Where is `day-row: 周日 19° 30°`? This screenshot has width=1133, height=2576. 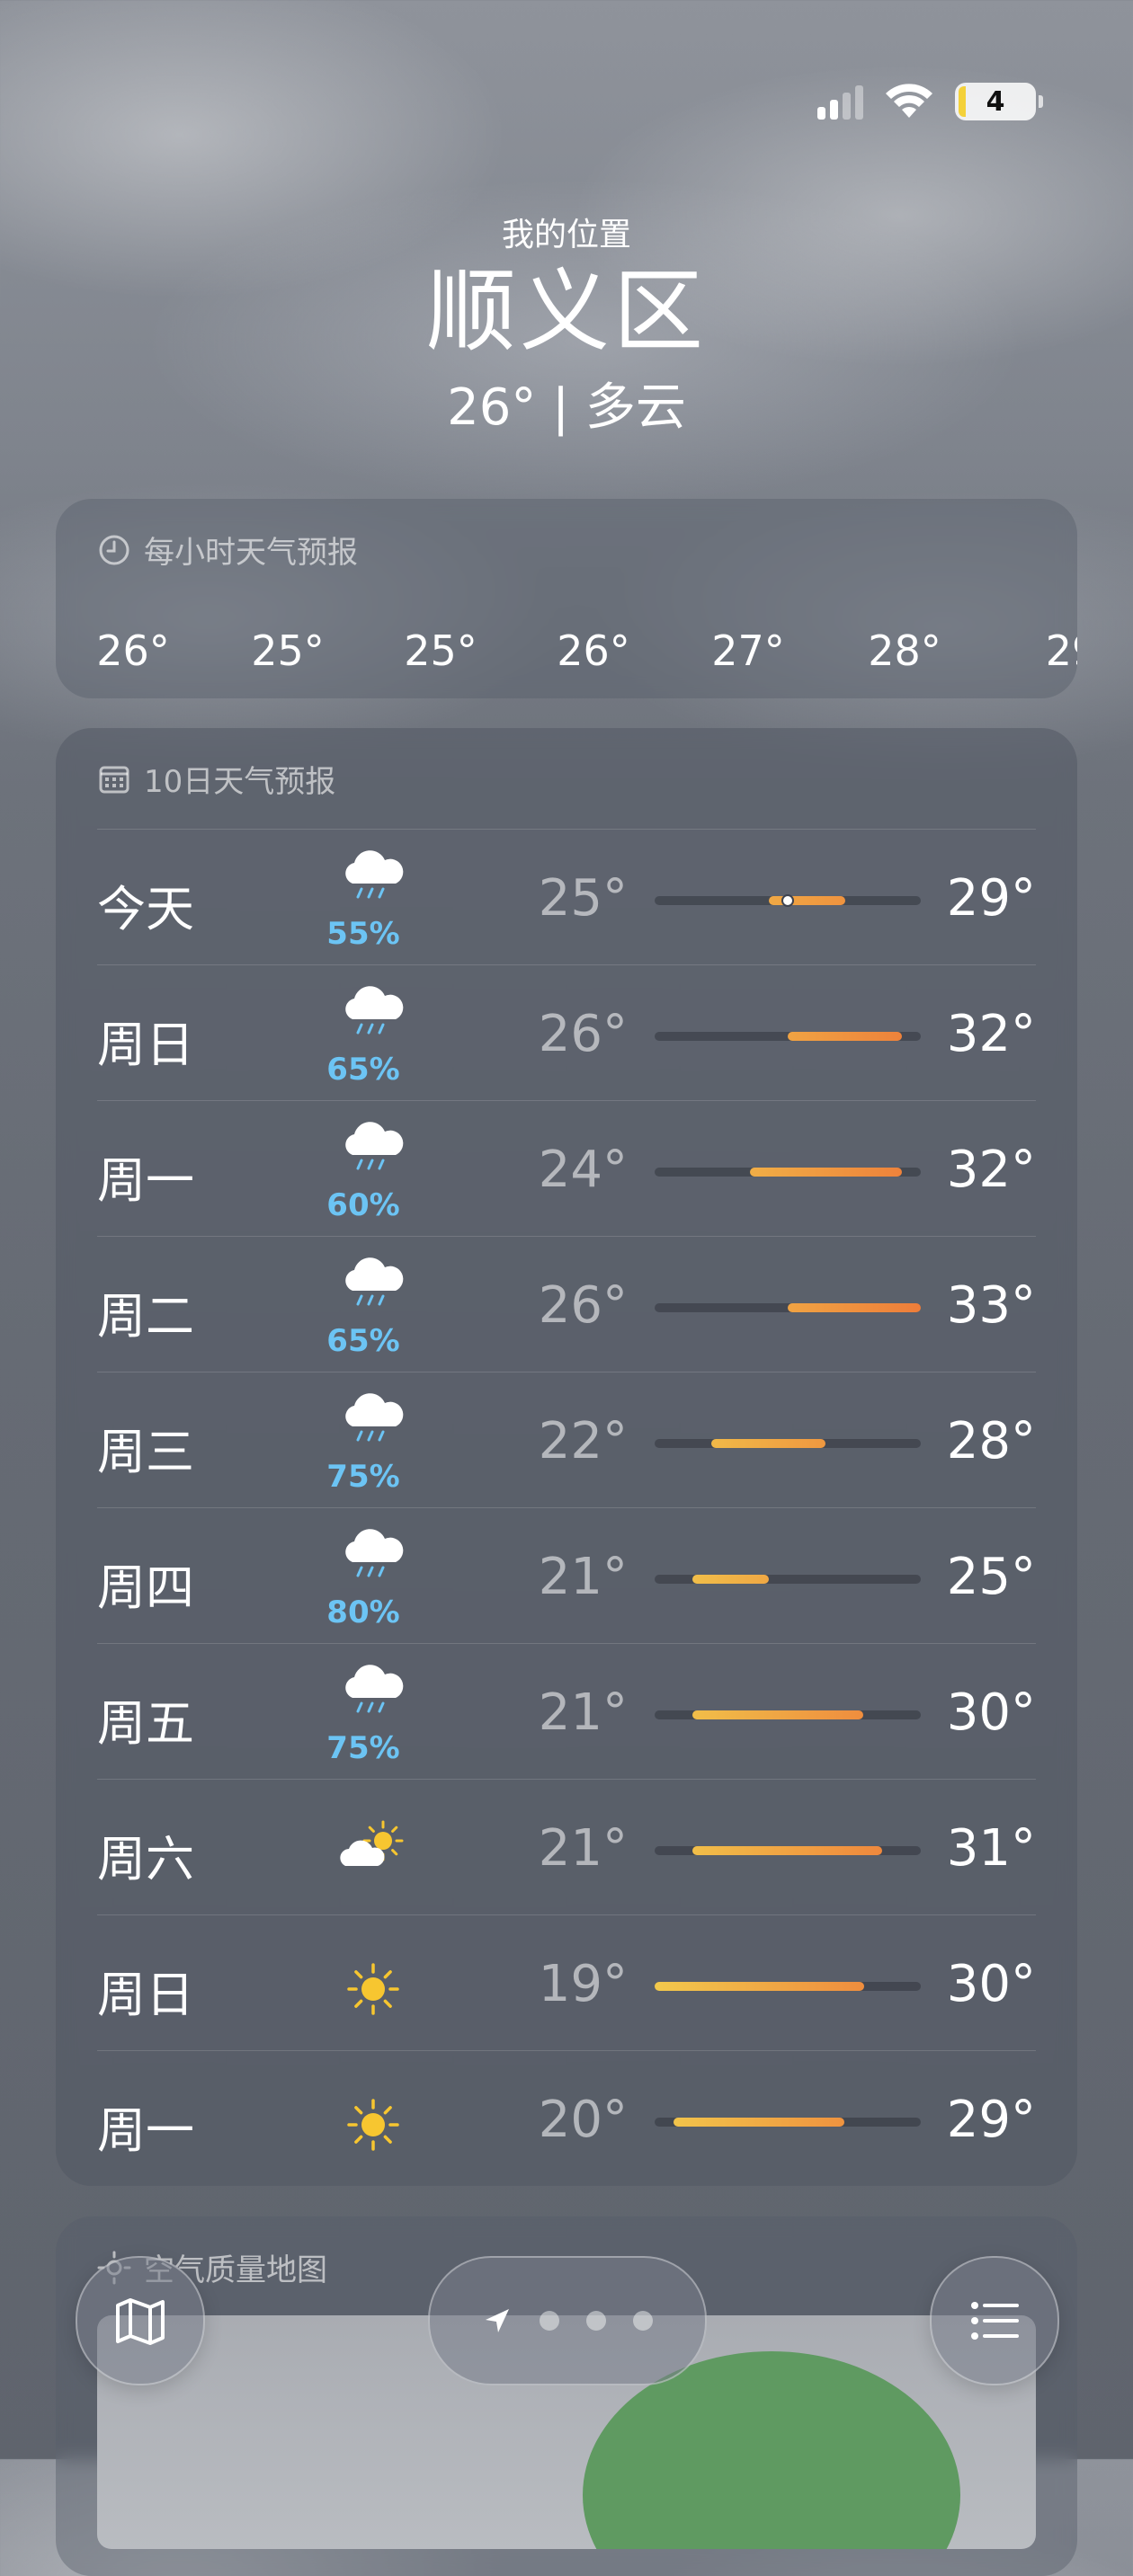
day-row: 周日 19° 30° is located at coordinates (566, 1982).